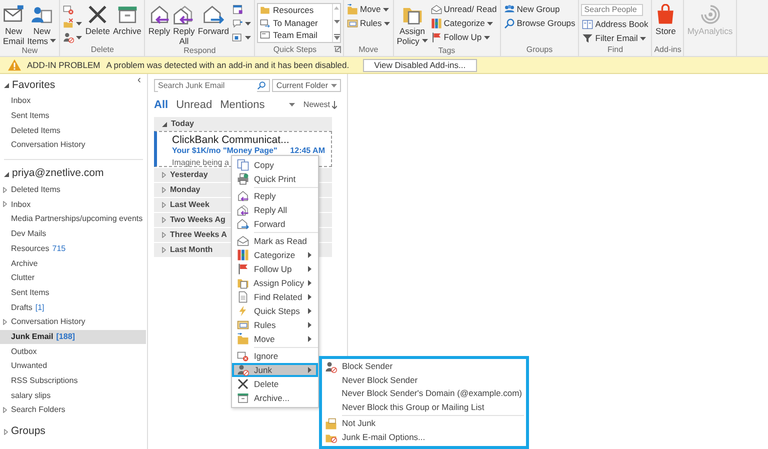  What do you see at coordinates (102, 50) in the screenshot?
I see `ribbon-group-label: Delete` at bounding box center [102, 50].